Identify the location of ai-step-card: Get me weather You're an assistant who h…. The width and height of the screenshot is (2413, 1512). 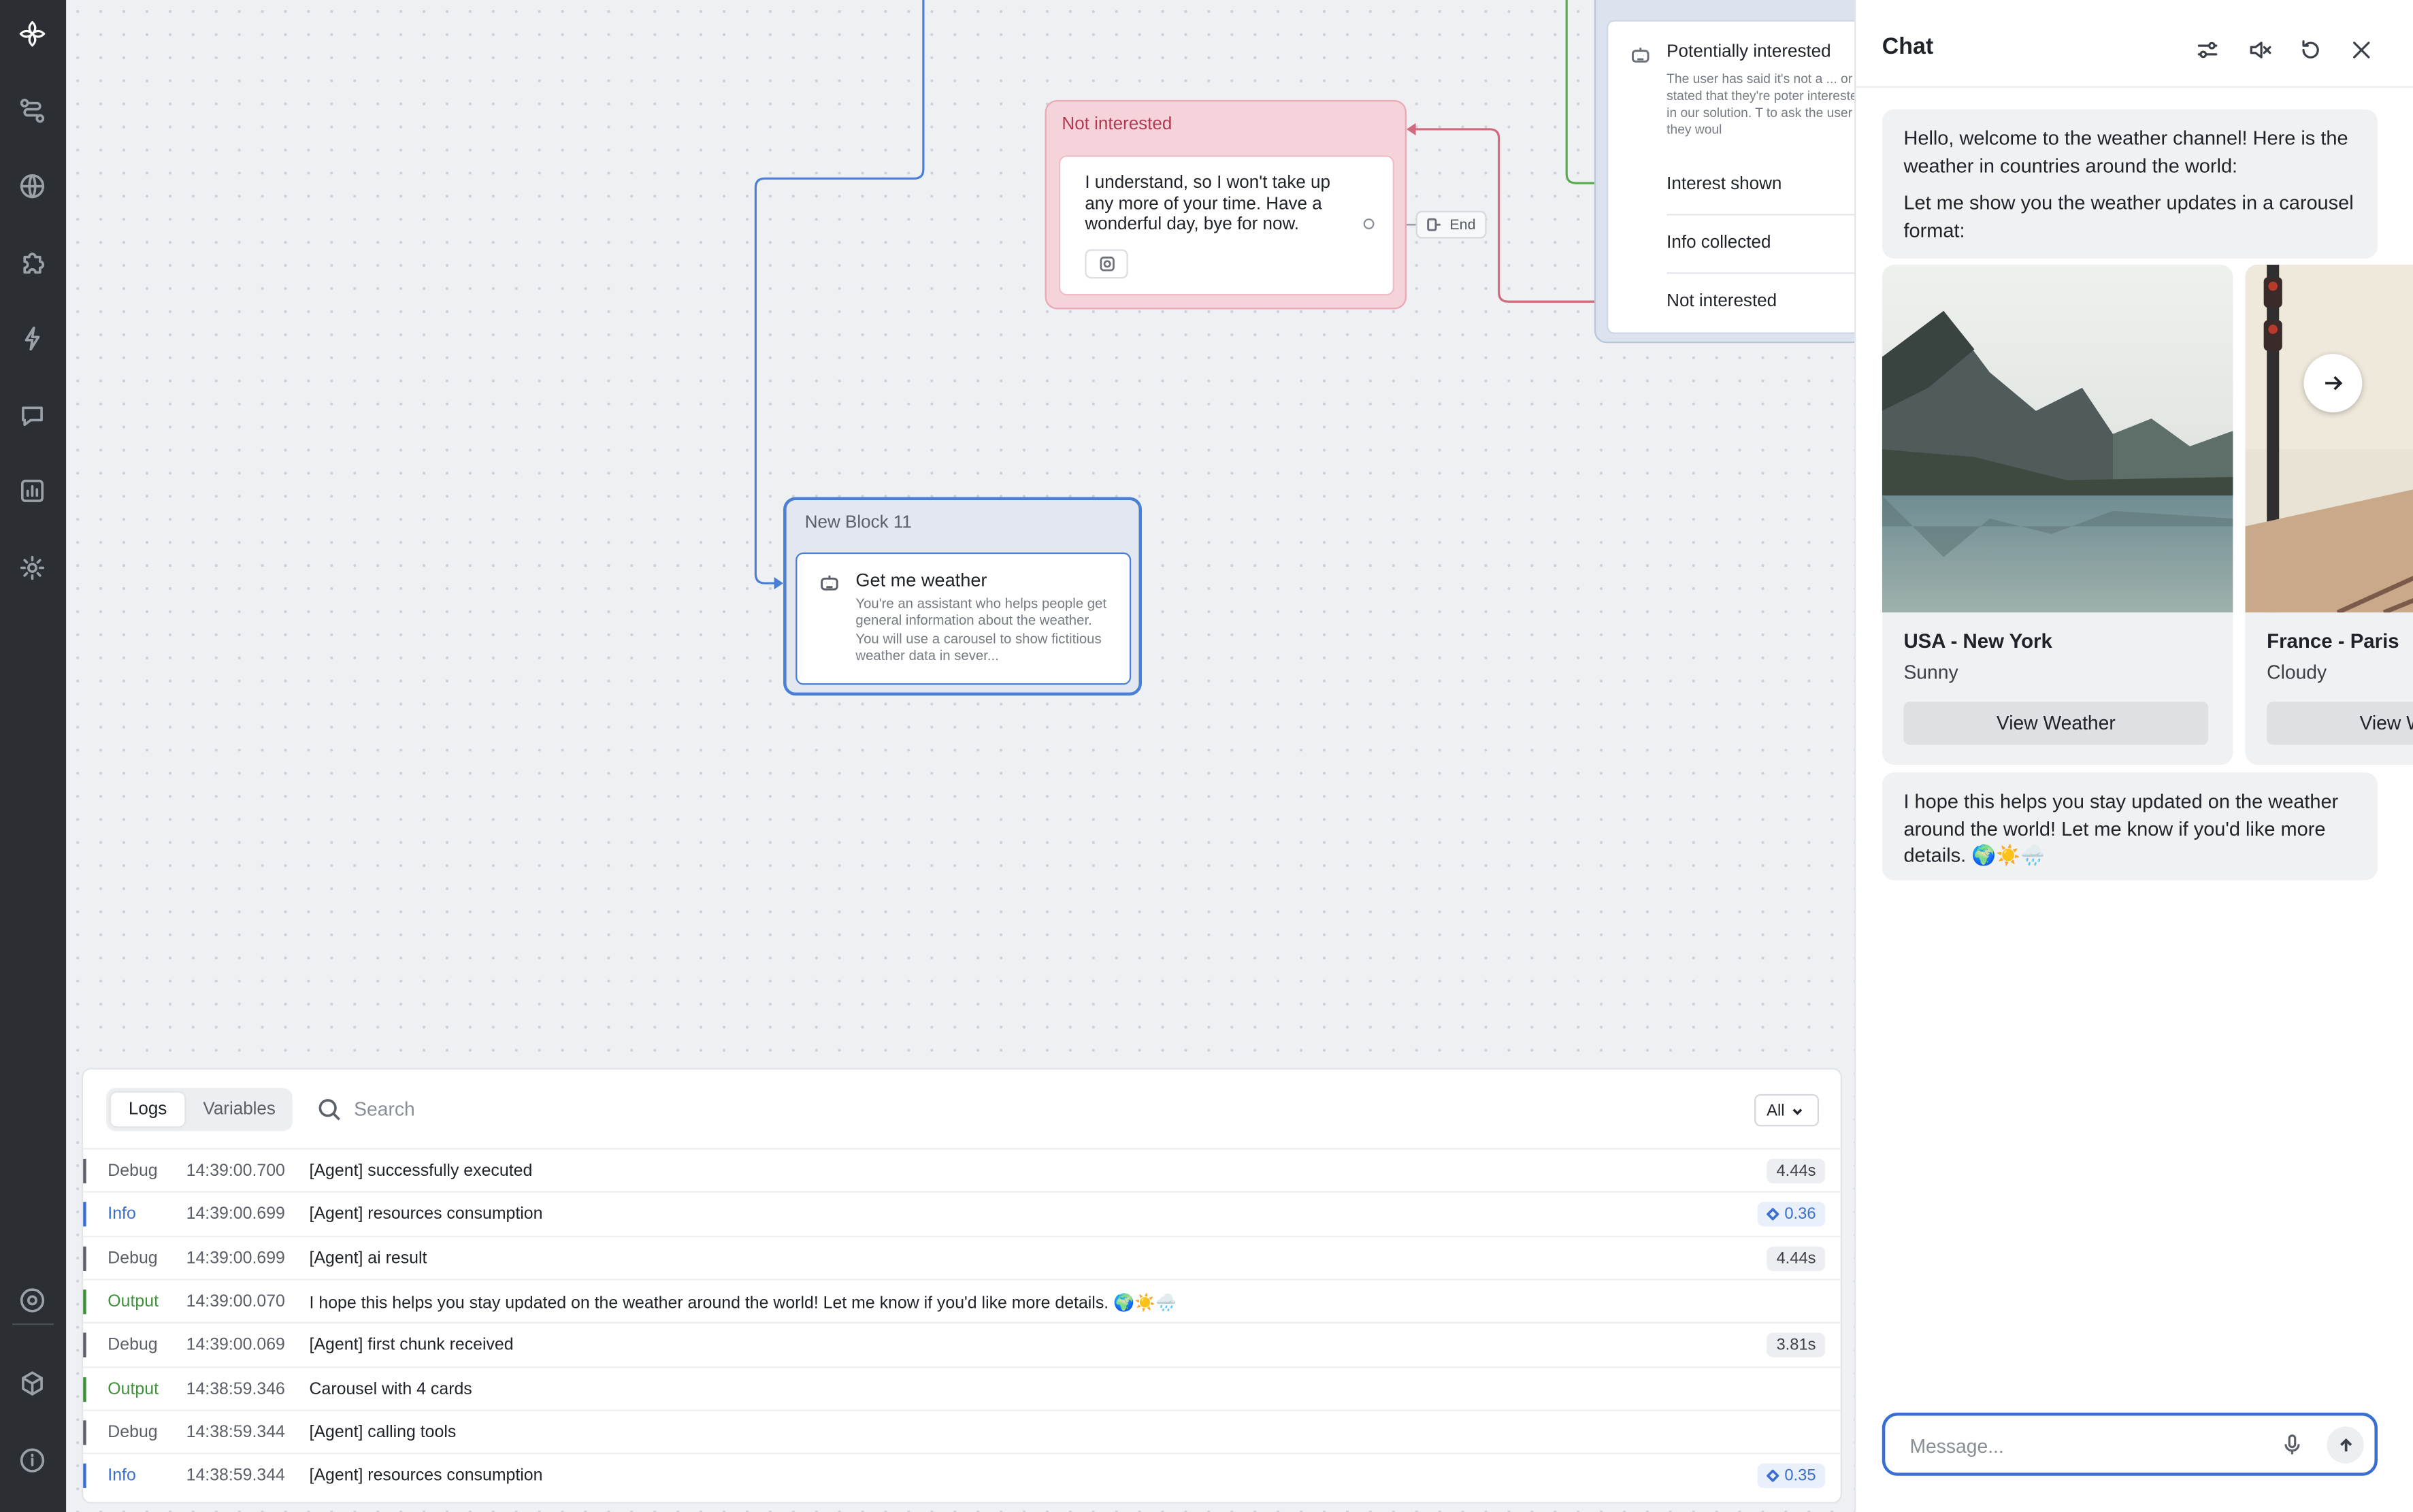
(963, 618).